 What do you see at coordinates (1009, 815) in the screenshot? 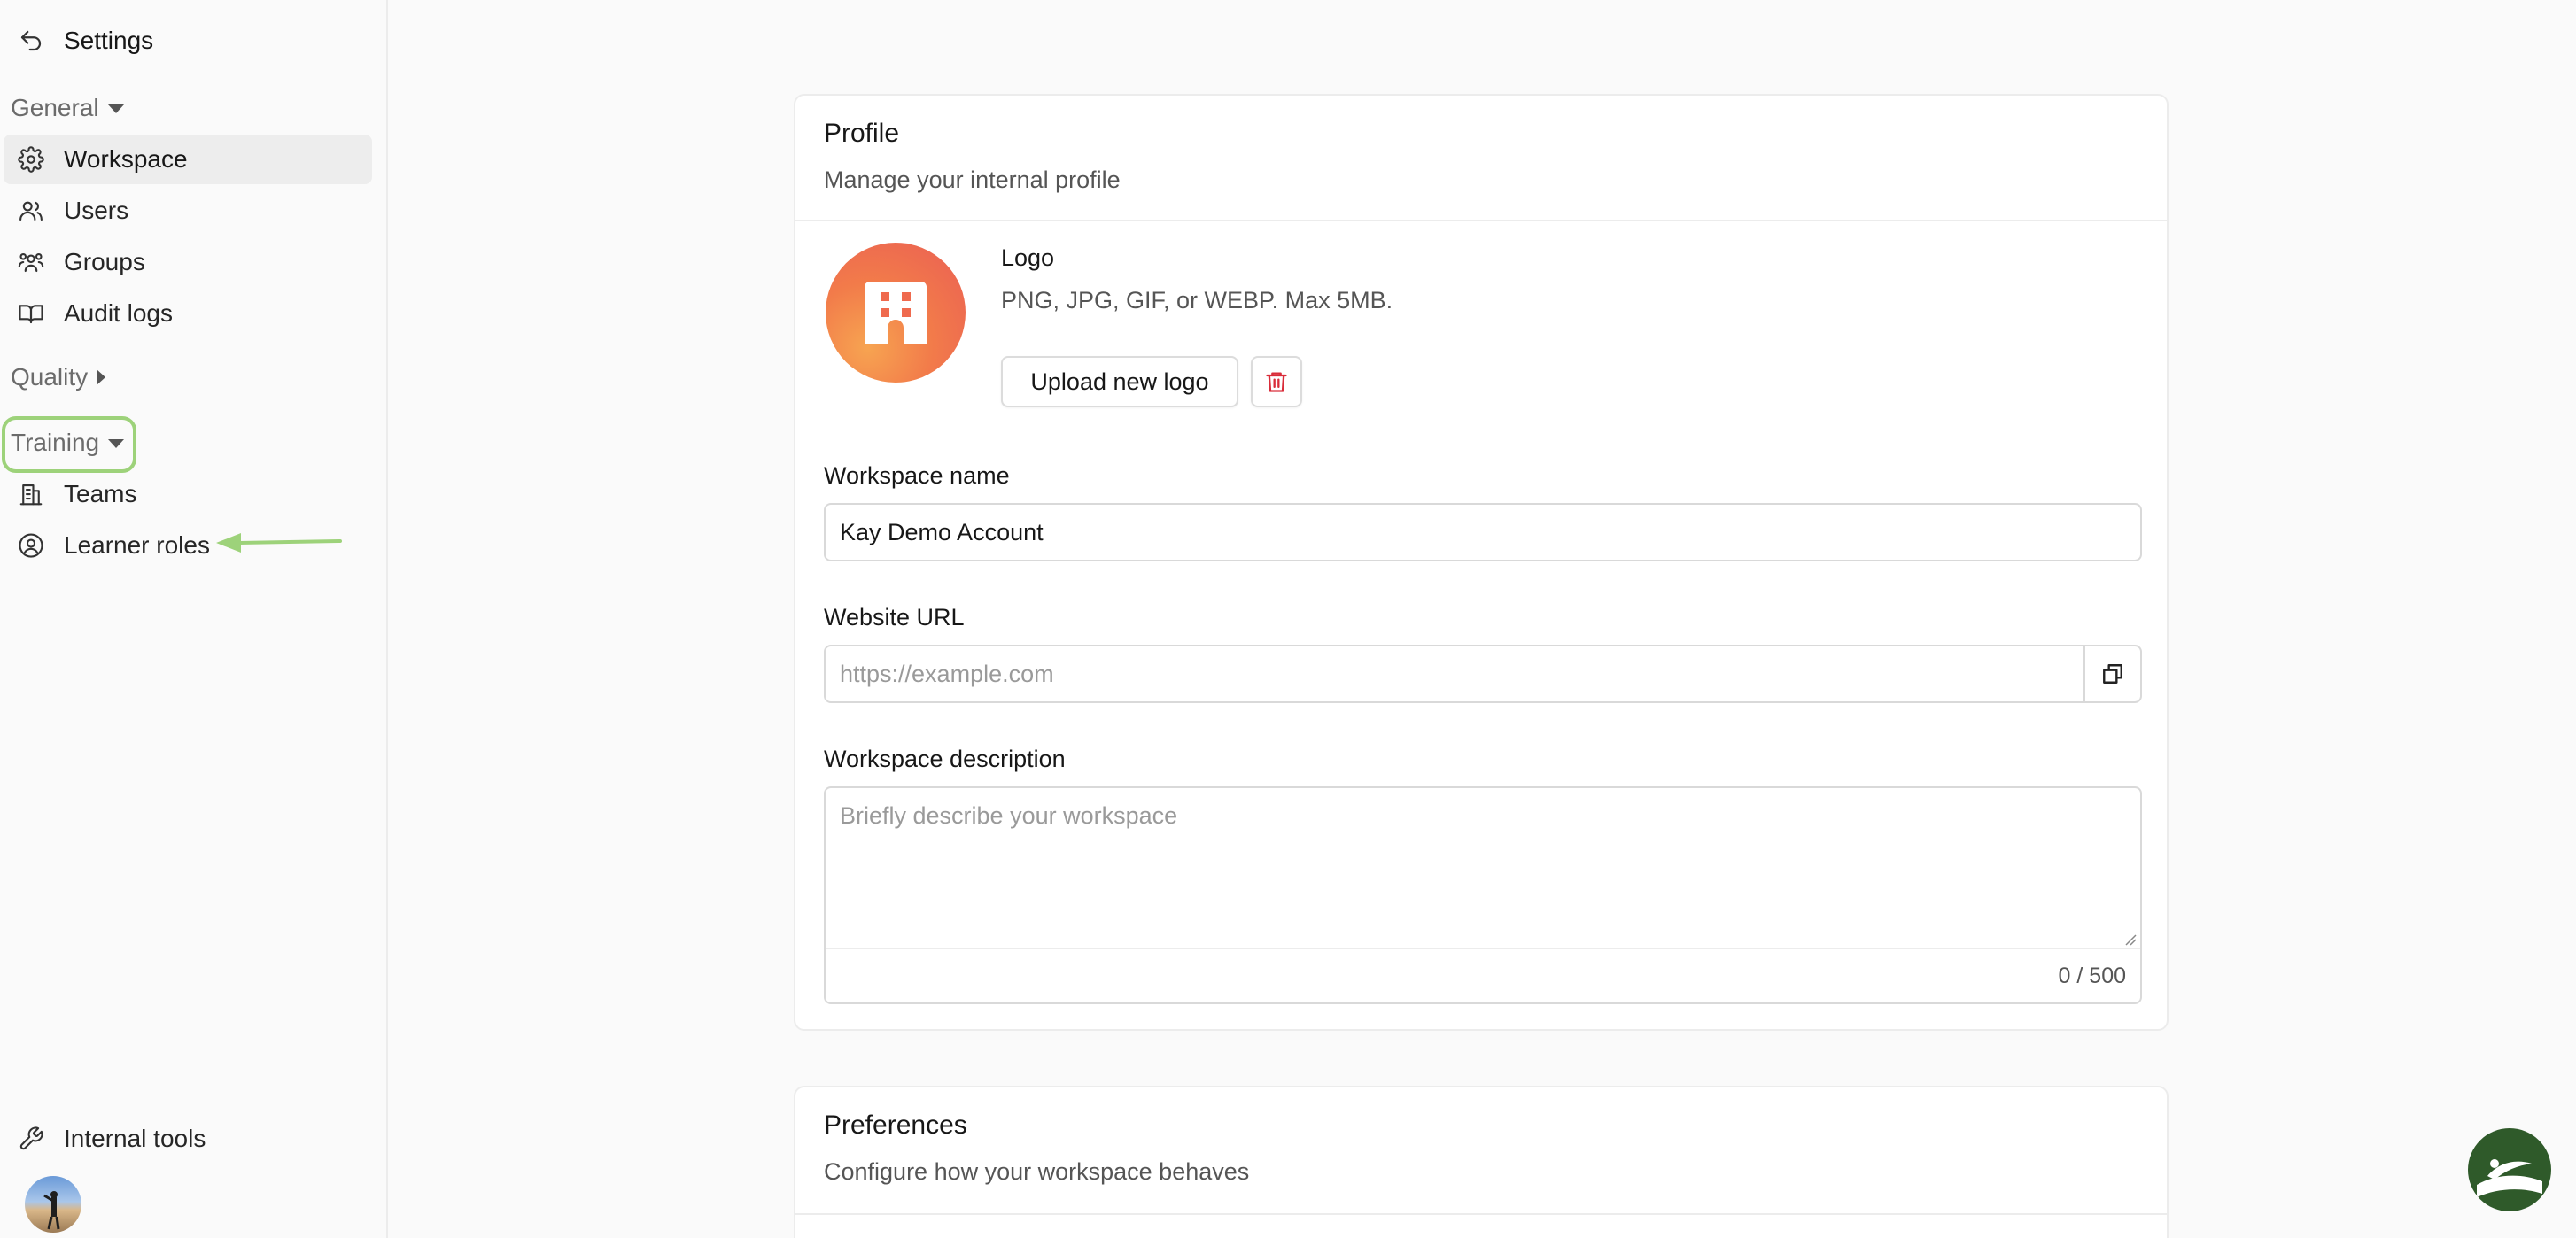
I see `description-placeholder: Briefly describe your workspace` at bounding box center [1009, 815].